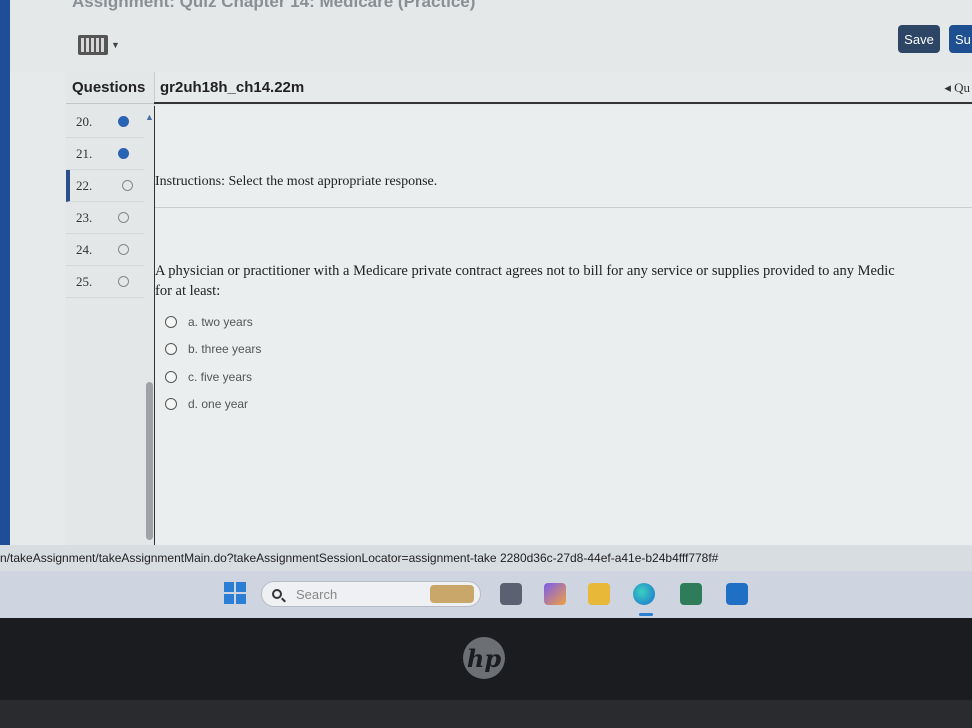 The width and height of the screenshot is (972, 728). I want to click on search-label: Search, so click(317, 594).